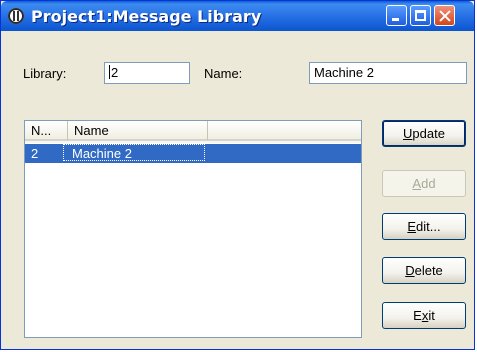 This screenshot has width=477, height=352. What do you see at coordinates (223, 73) in the screenshot?
I see `name-label: Name:` at bounding box center [223, 73].